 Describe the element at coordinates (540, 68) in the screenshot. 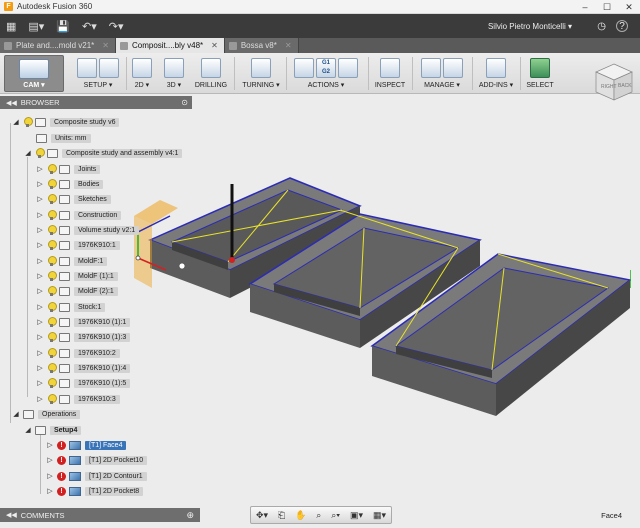

I see `select-arrow-icon` at that location.